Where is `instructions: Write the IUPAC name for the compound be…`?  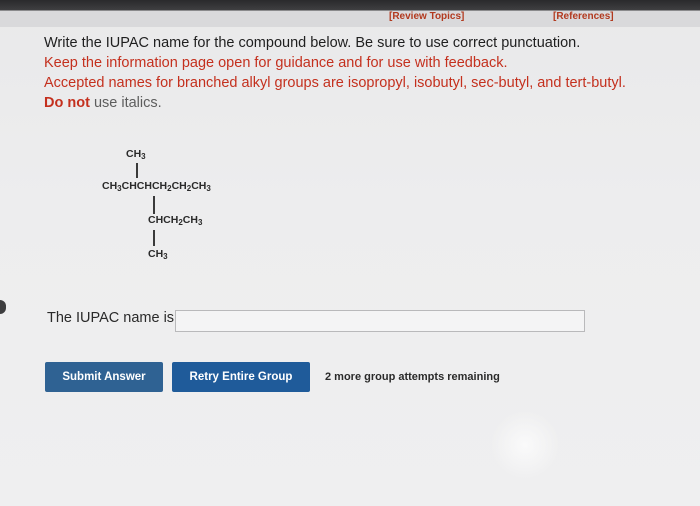
instructions: Write the IUPAC name for the compound be… is located at coordinates (335, 73).